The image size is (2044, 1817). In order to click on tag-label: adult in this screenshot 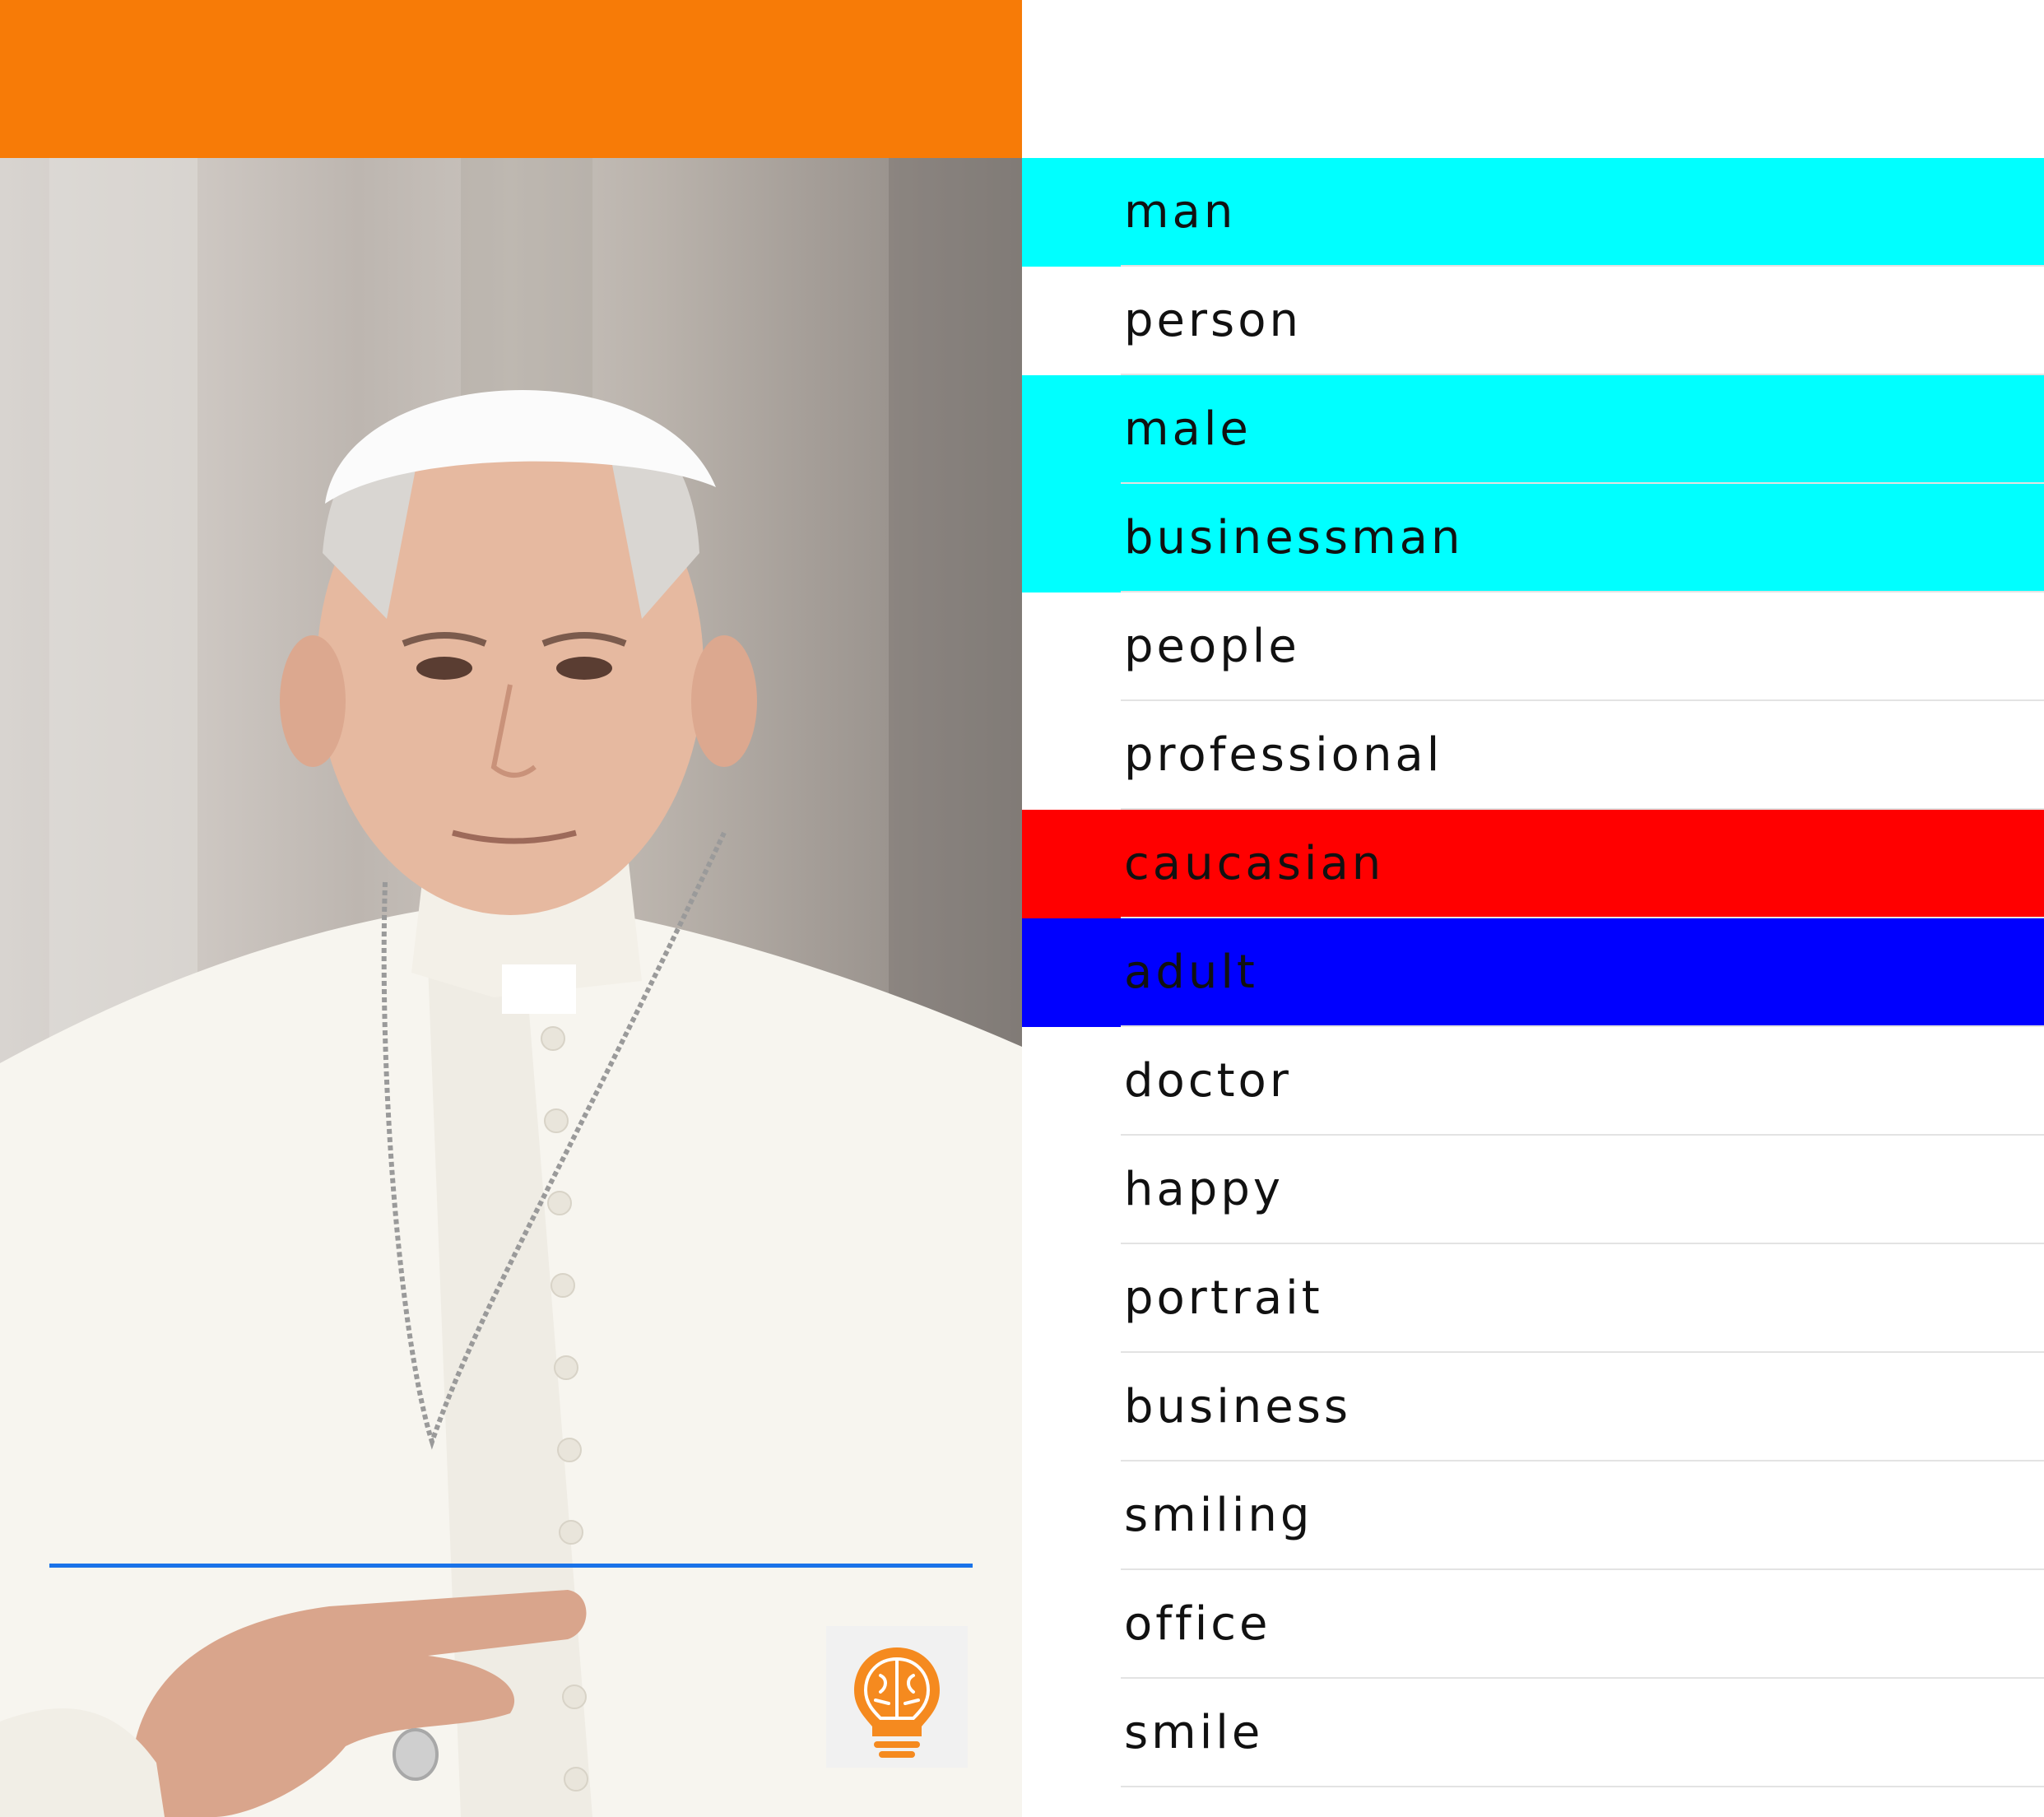, I will do `click(1191, 972)`.